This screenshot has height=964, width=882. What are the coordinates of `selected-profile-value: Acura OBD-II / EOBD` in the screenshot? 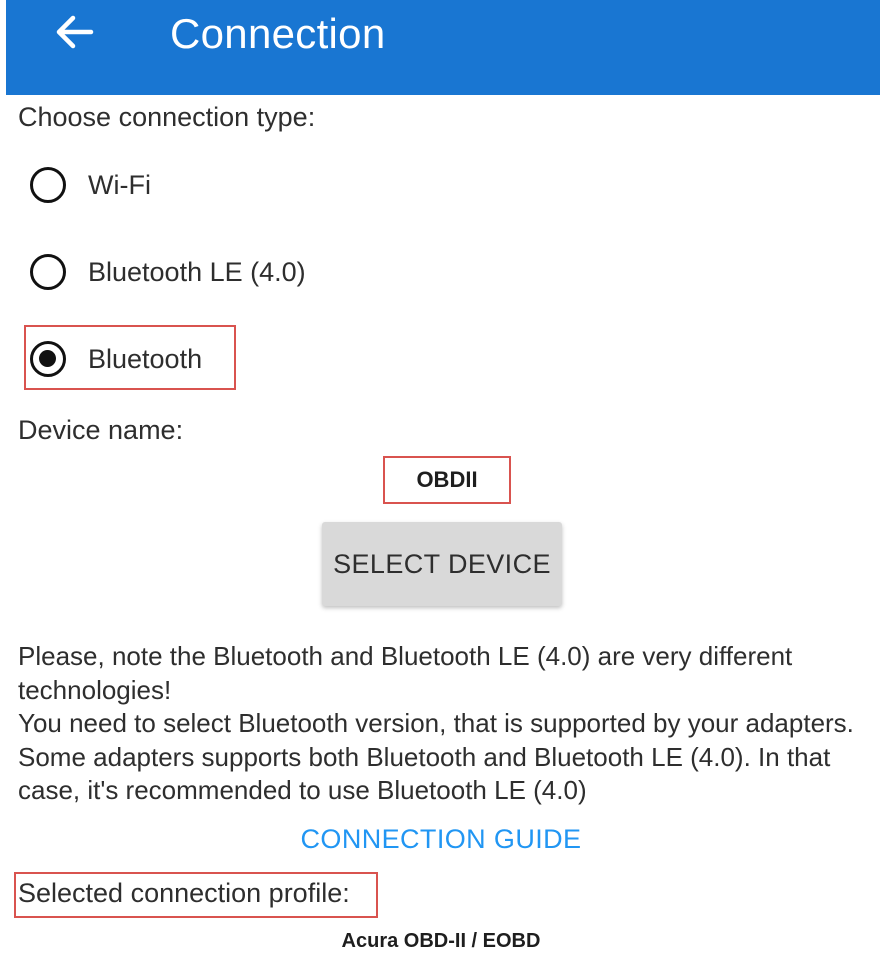 It's located at (441, 941).